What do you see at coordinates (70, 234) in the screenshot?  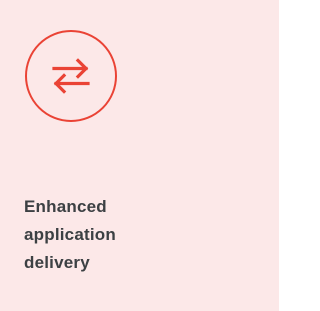 I see `feature-title-line-2: application` at bounding box center [70, 234].